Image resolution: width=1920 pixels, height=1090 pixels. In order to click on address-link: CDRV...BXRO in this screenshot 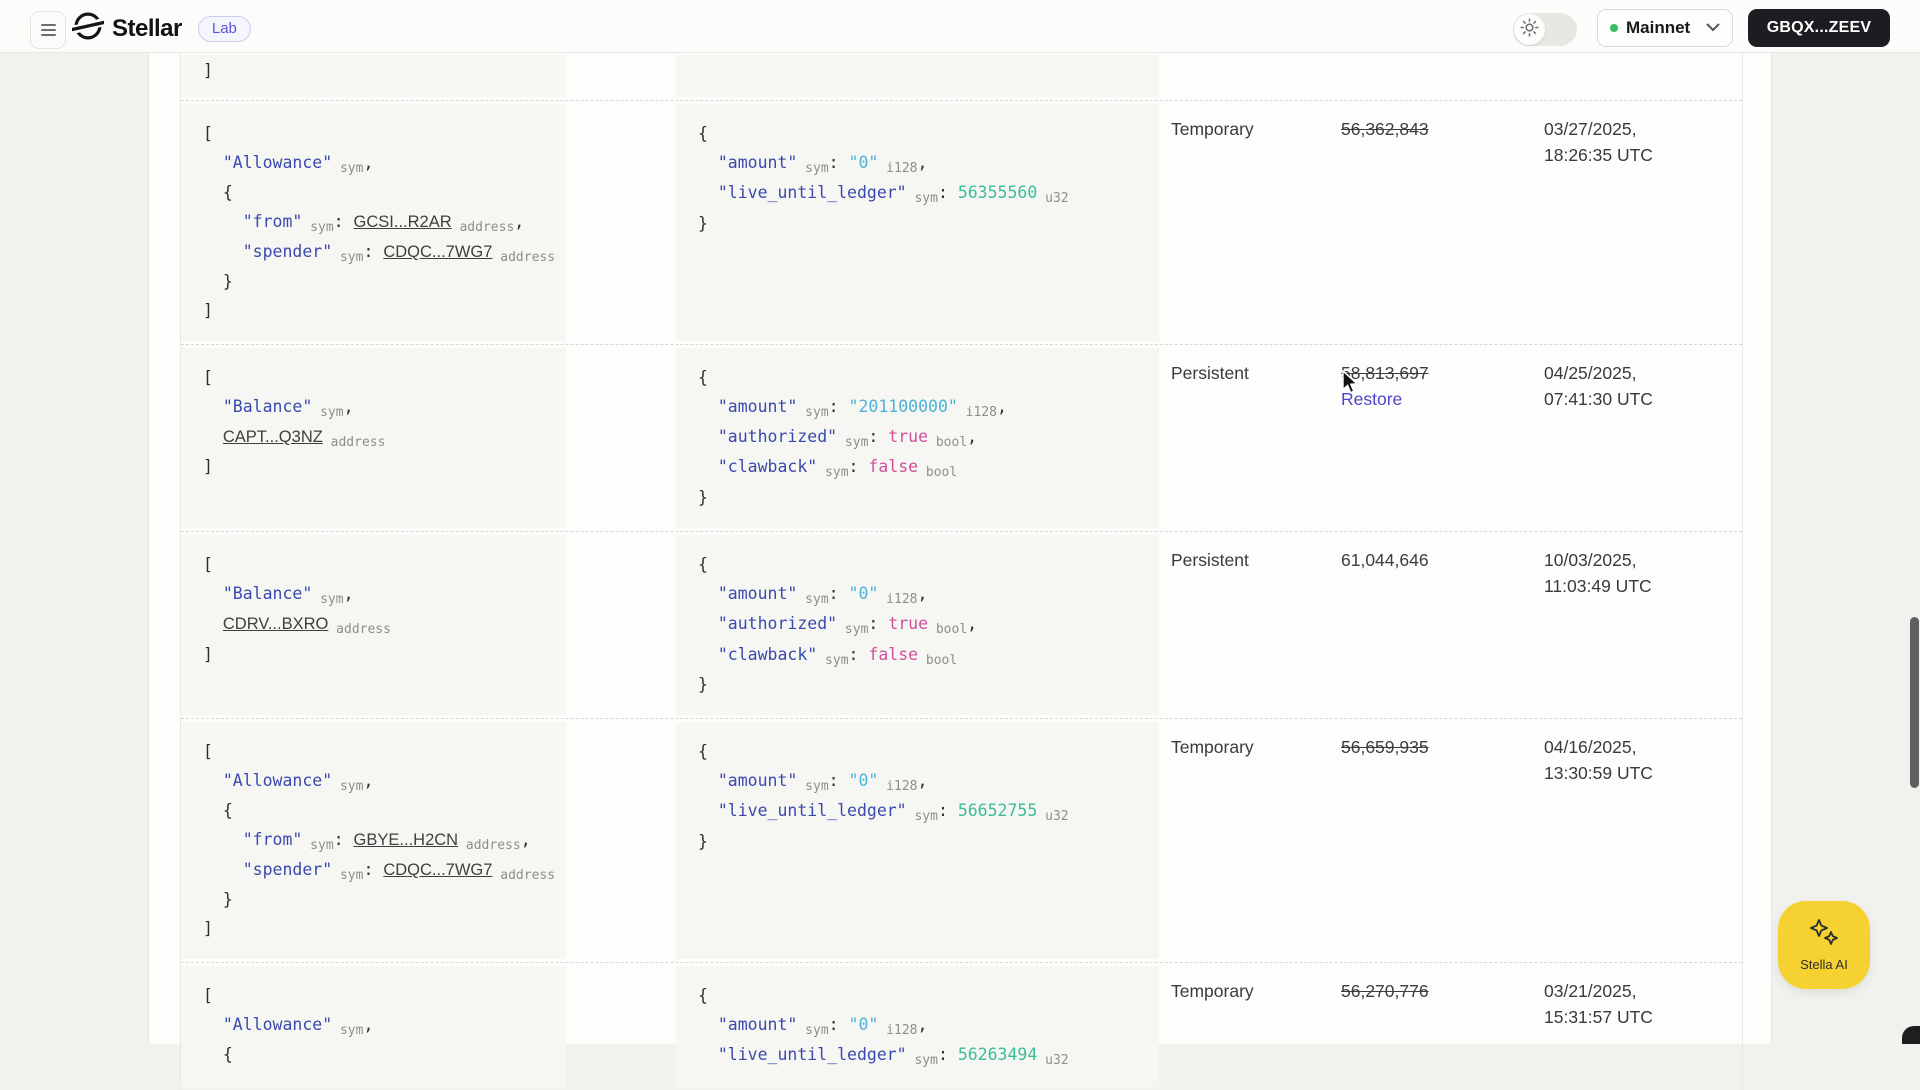, I will do `click(275, 624)`.